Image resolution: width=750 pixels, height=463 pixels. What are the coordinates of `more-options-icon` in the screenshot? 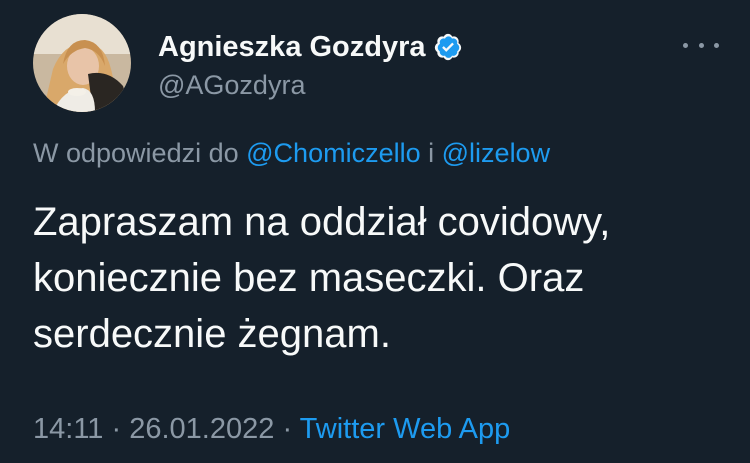 It's located at (701, 45).